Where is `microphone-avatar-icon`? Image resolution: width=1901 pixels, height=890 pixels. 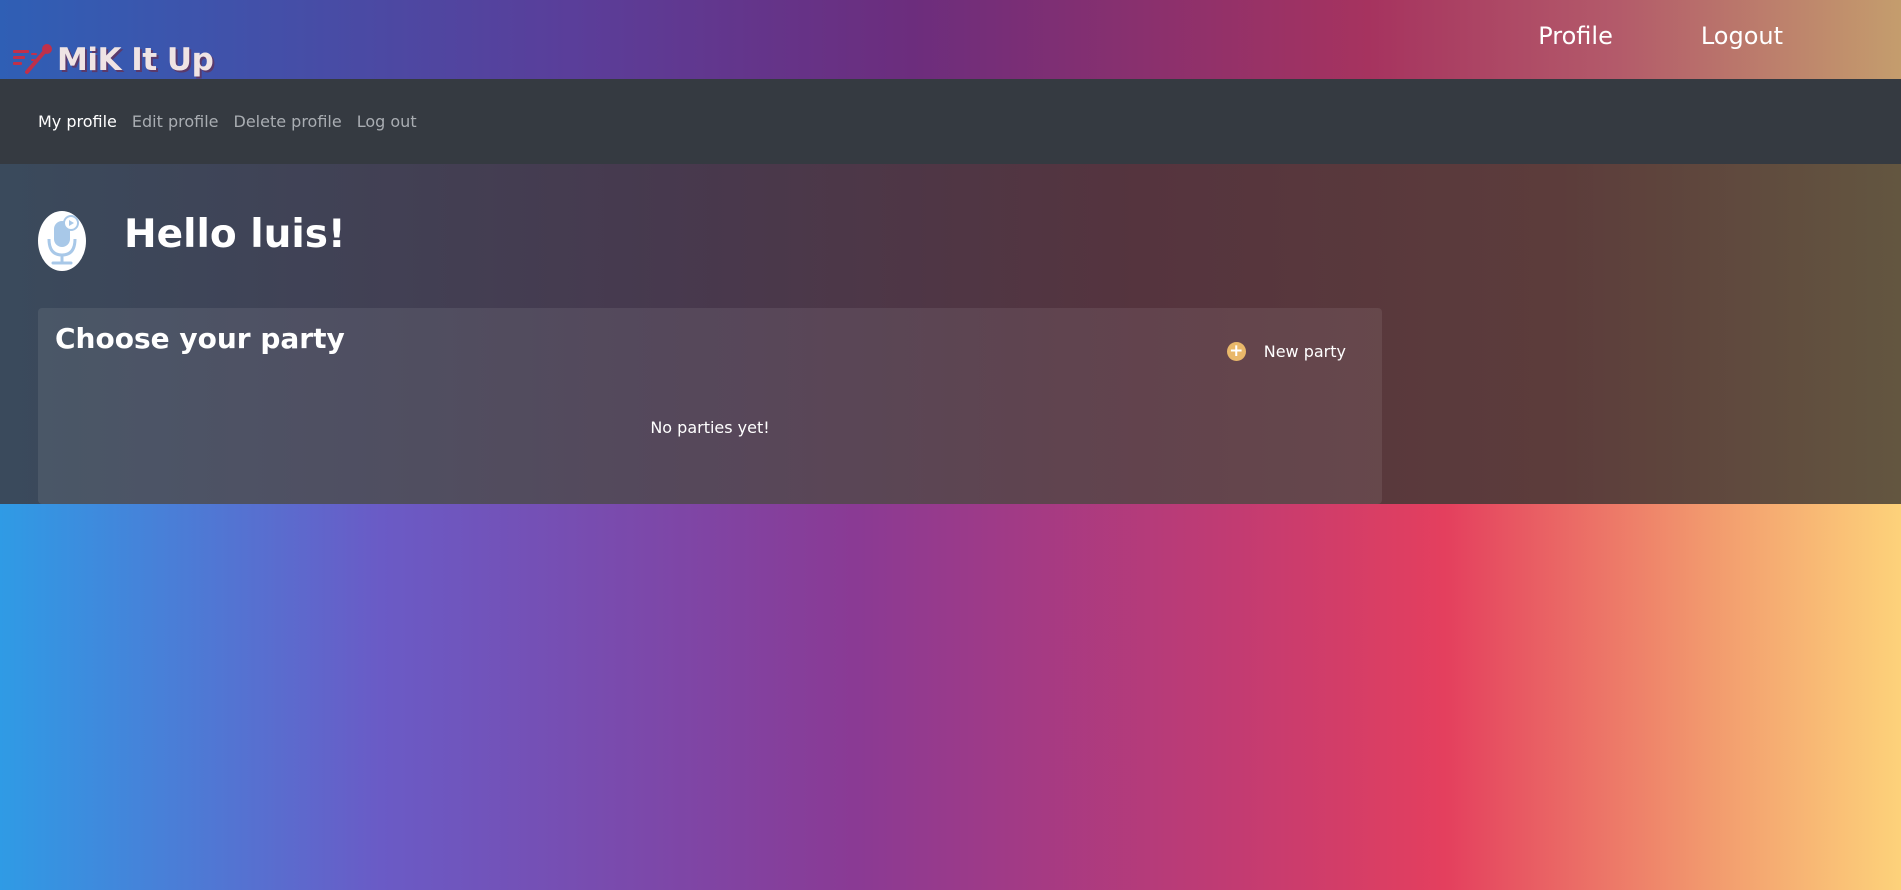 microphone-avatar-icon is located at coordinates (63, 240).